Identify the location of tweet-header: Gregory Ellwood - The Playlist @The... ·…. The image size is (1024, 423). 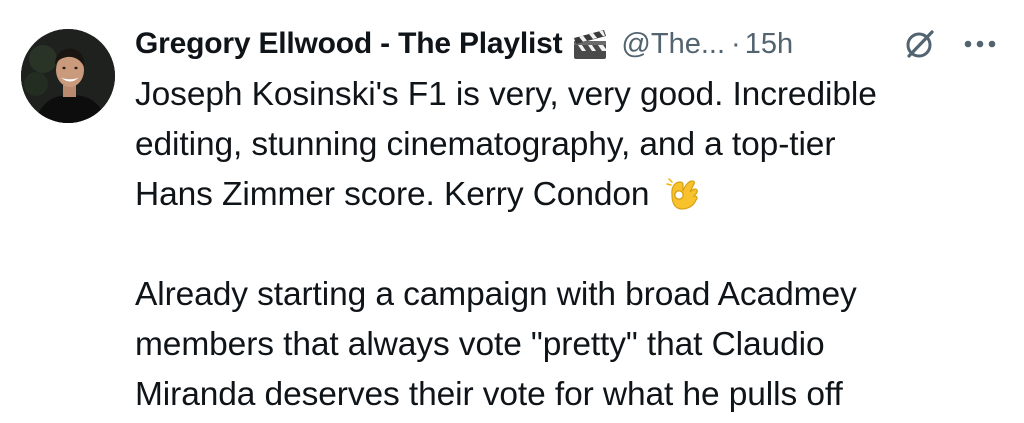
(570, 44).